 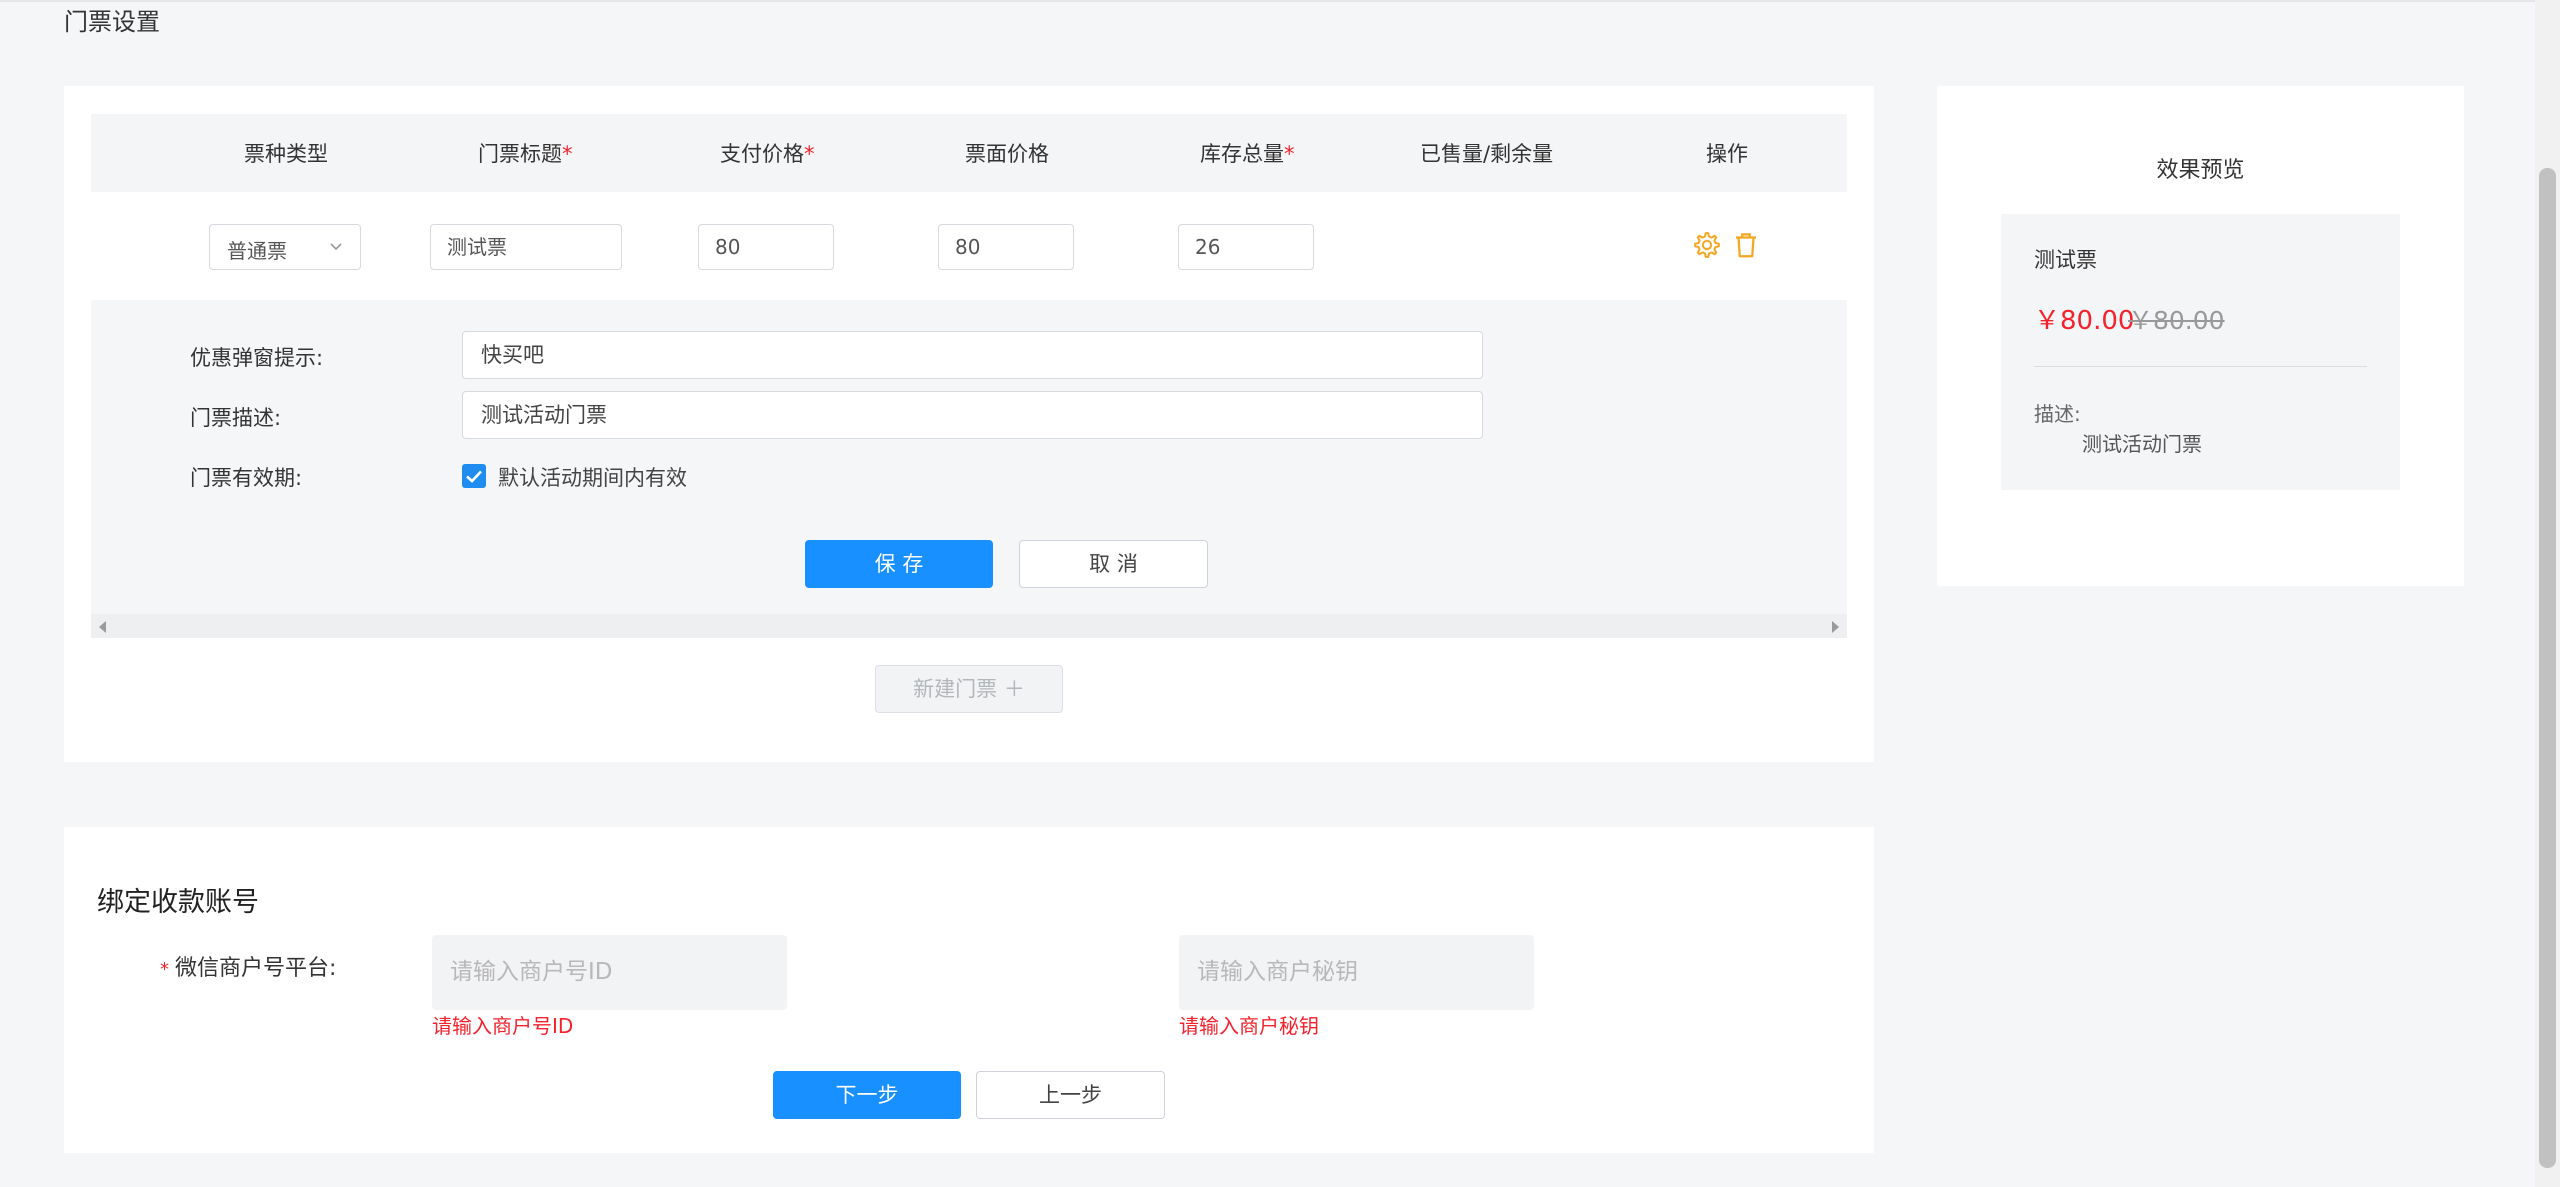 I want to click on validity-checkbox, so click(x=474, y=476).